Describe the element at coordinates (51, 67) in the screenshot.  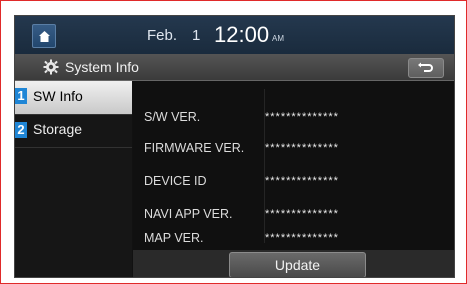
I see `gear-icon` at that location.